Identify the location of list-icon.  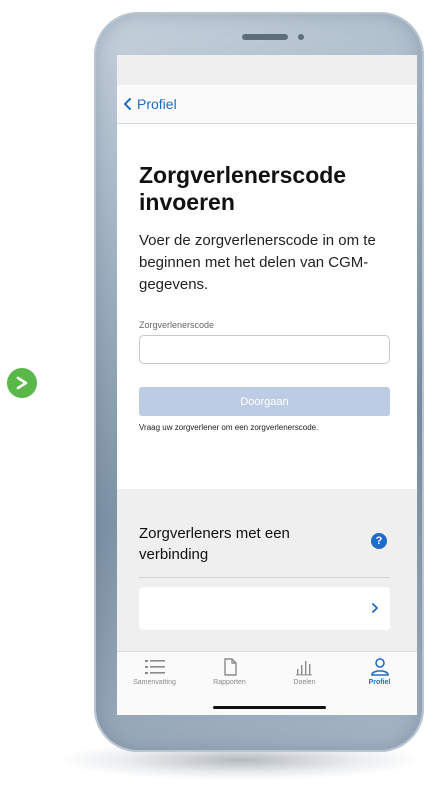
(154, 667).